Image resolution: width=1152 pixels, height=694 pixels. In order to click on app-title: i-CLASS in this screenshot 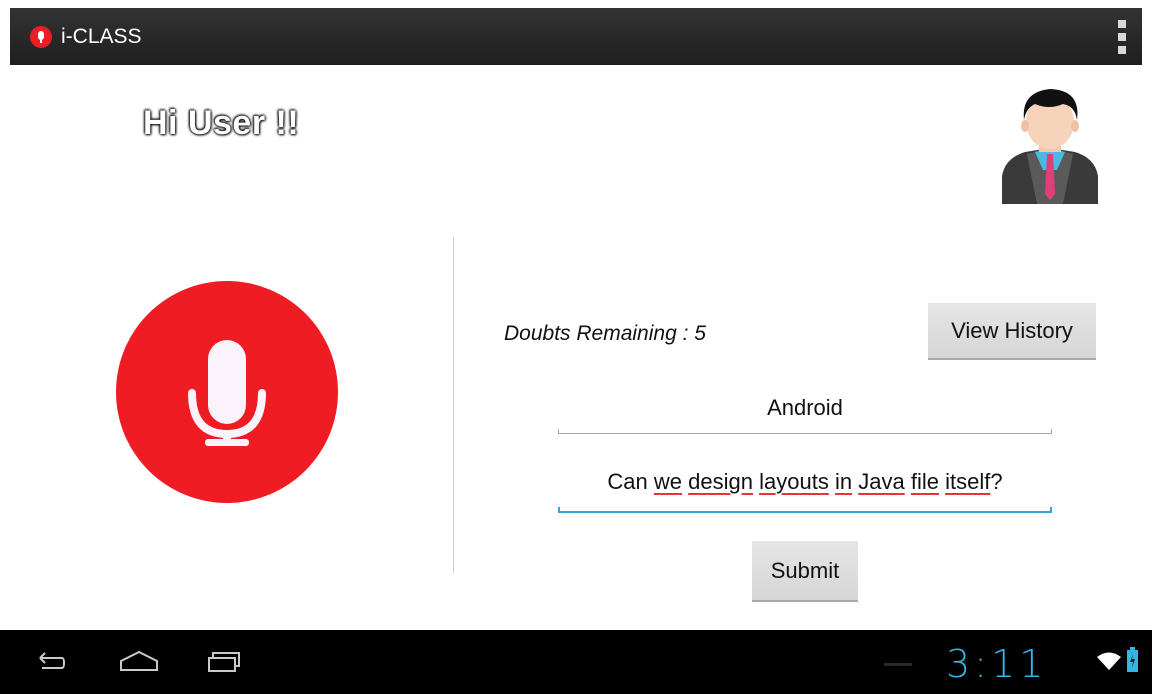, I will do `click(101, 36)`.